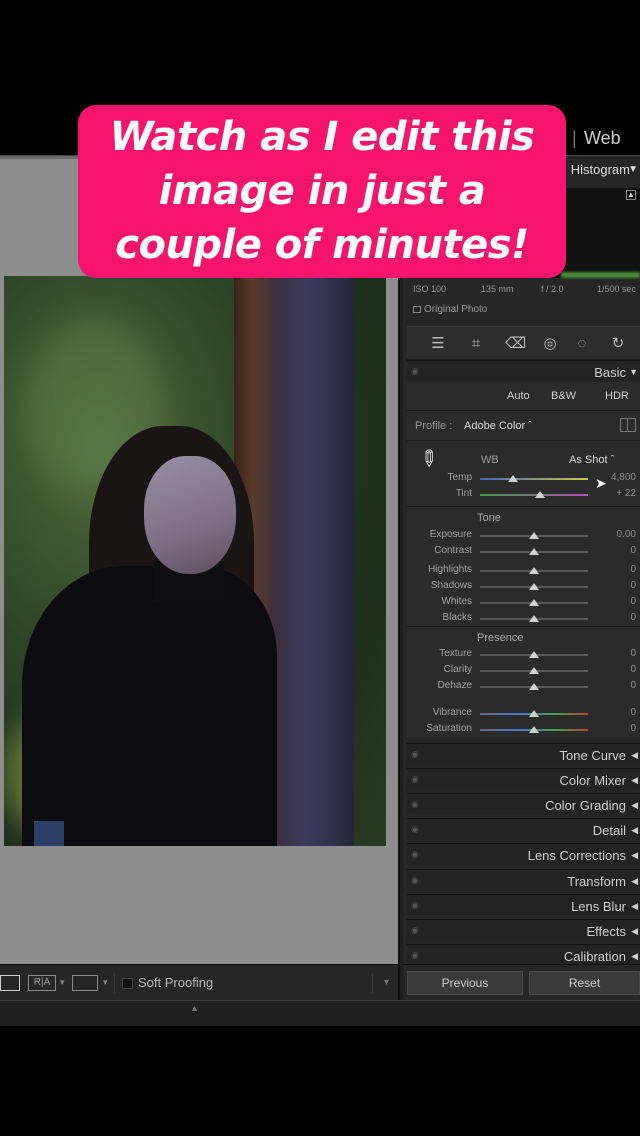 The image size is (640, 1136). Describe the element at coordinates (175, 982) in the screenshot. I see `soft-proofing-label: Soft Proofing` at that location.